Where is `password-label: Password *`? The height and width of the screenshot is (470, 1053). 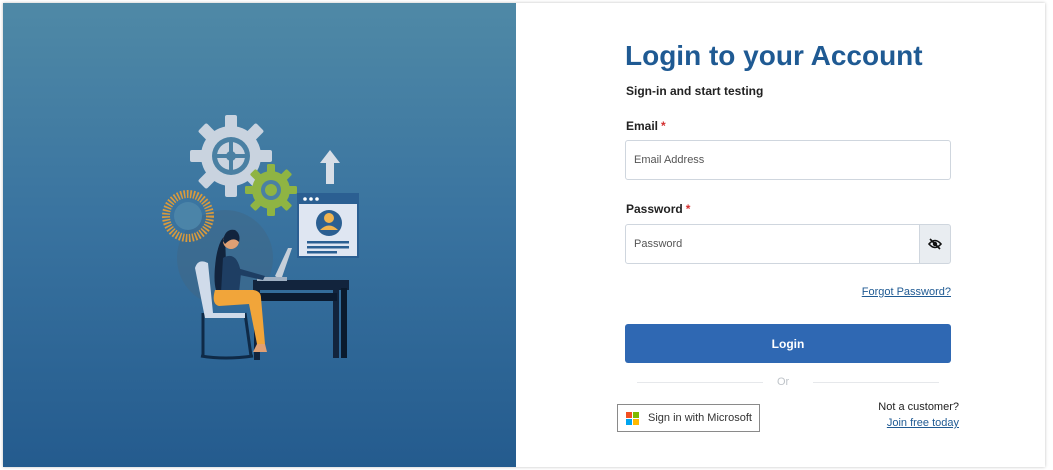 password-label: Password * is located at coordinates (658, 209).